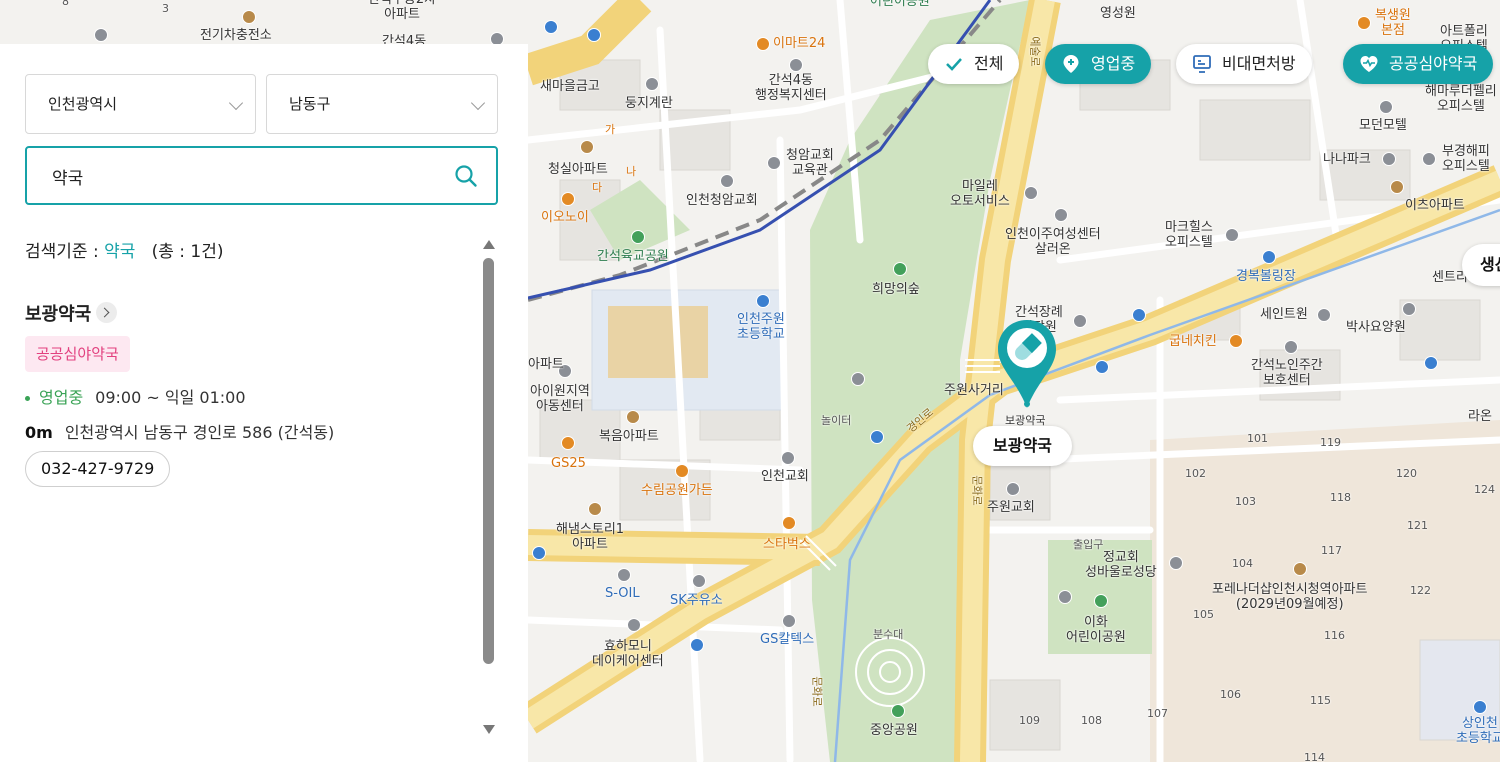  I want to click on map-label: 희망의숲, so click(896, 289).